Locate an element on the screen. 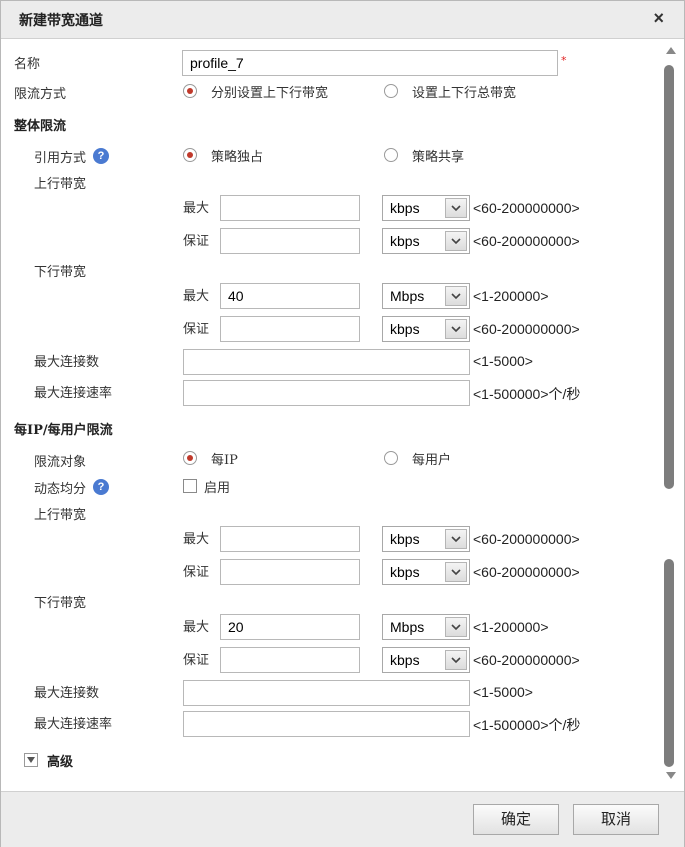  overall-max-conn-rate-input is located at coordinates (326, 393).